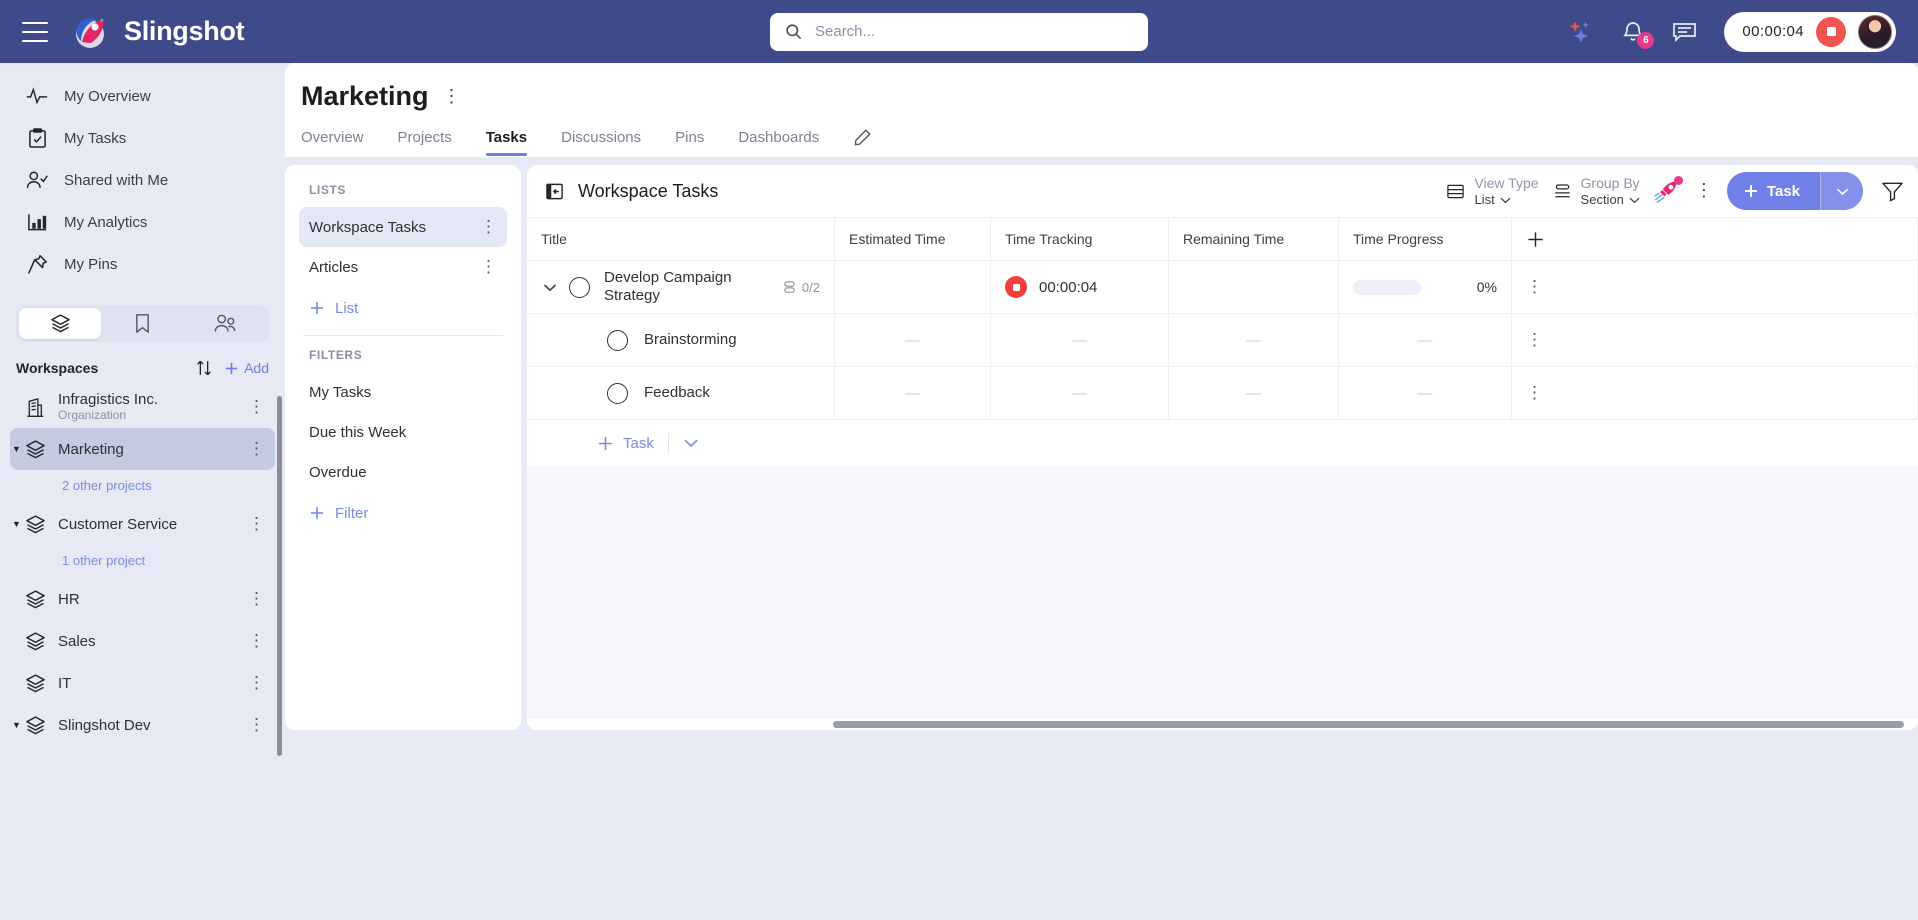 The image size is (1918, 920). I want to click on table-row: Feedback — — — — ⋮, so click(1222, 393).